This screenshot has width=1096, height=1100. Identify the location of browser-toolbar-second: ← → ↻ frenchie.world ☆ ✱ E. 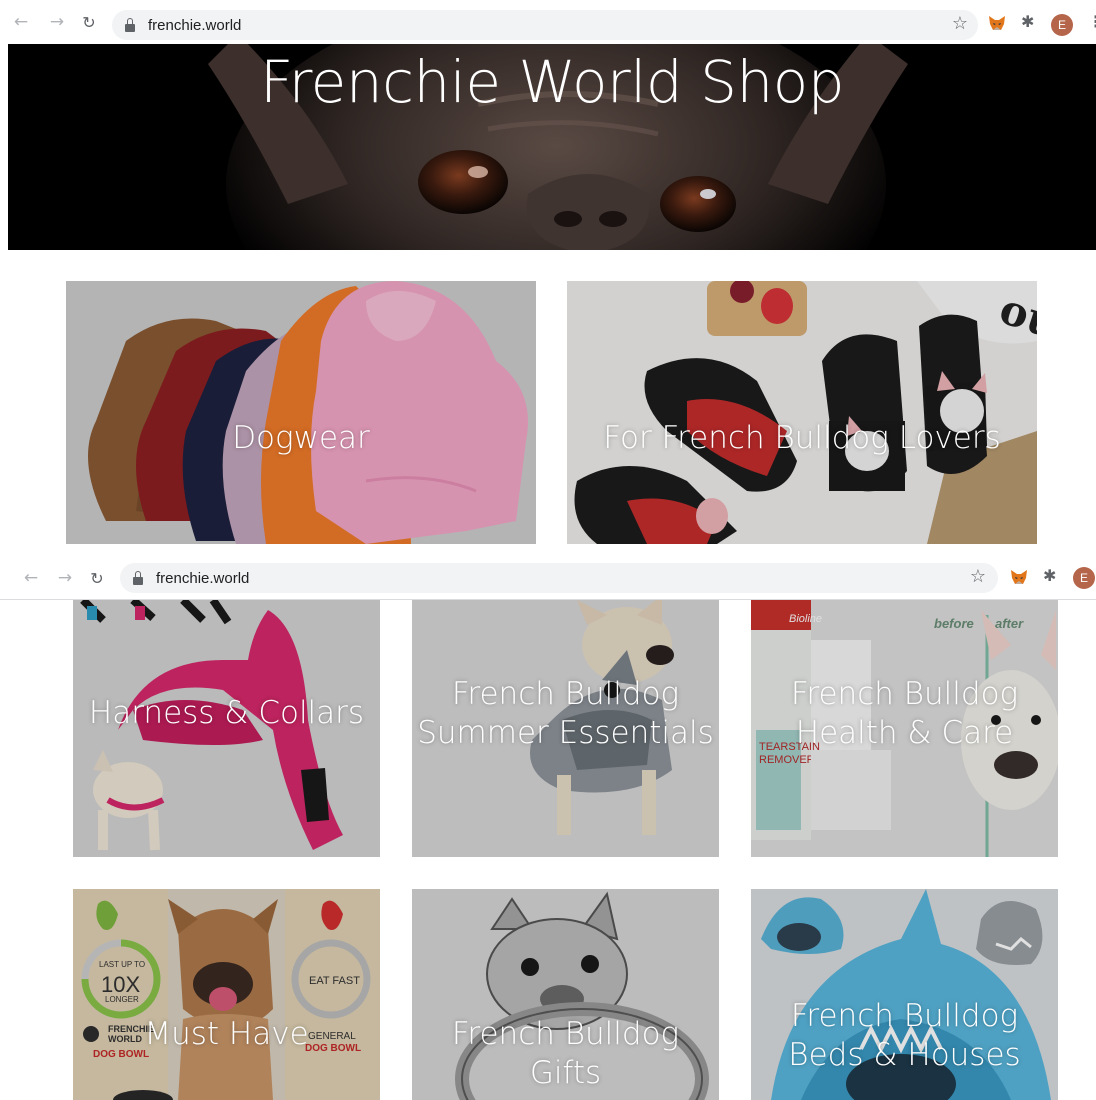
(548, 578).